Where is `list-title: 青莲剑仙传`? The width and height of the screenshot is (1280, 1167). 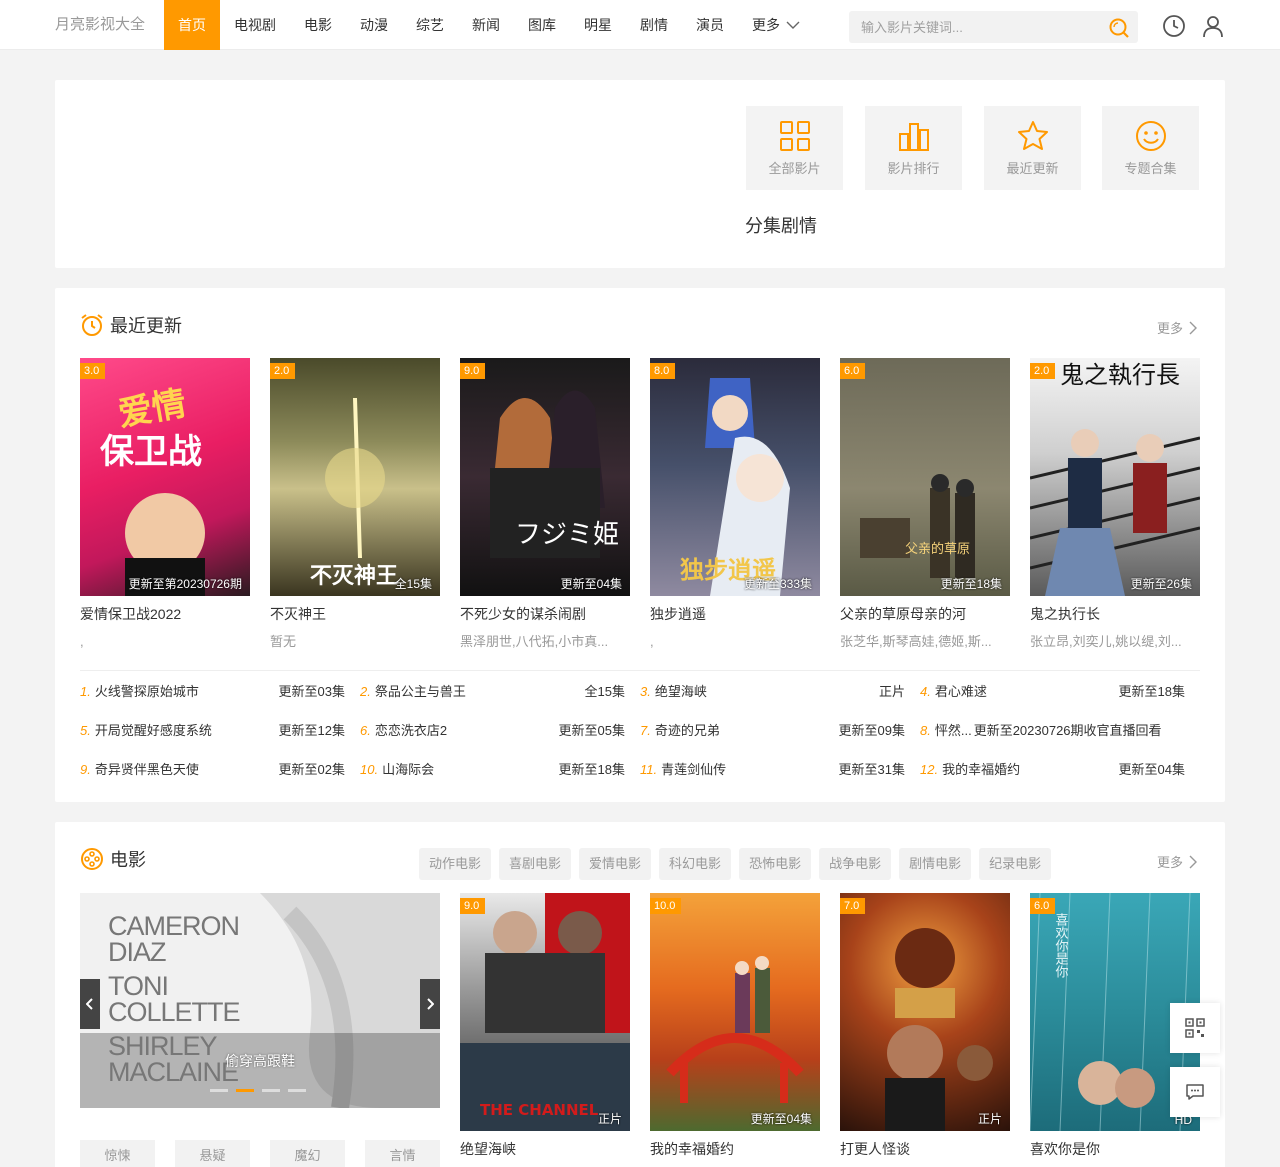 list-title: 青莲剑仙传 is located at coordinates (749, 770).